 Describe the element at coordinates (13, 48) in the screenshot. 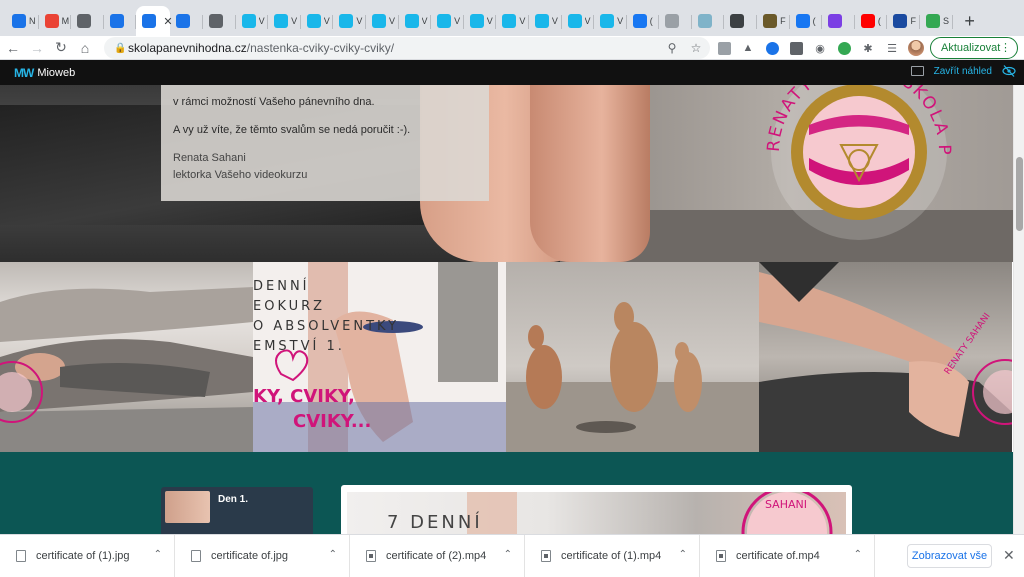

I see `back-arrow-icon: ←` at that location.